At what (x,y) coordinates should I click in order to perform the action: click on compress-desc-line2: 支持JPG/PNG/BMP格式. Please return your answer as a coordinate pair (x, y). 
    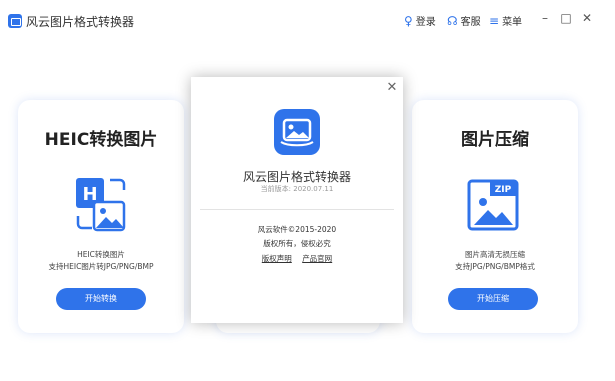
    Looking at the image, I should click on (495, 266).